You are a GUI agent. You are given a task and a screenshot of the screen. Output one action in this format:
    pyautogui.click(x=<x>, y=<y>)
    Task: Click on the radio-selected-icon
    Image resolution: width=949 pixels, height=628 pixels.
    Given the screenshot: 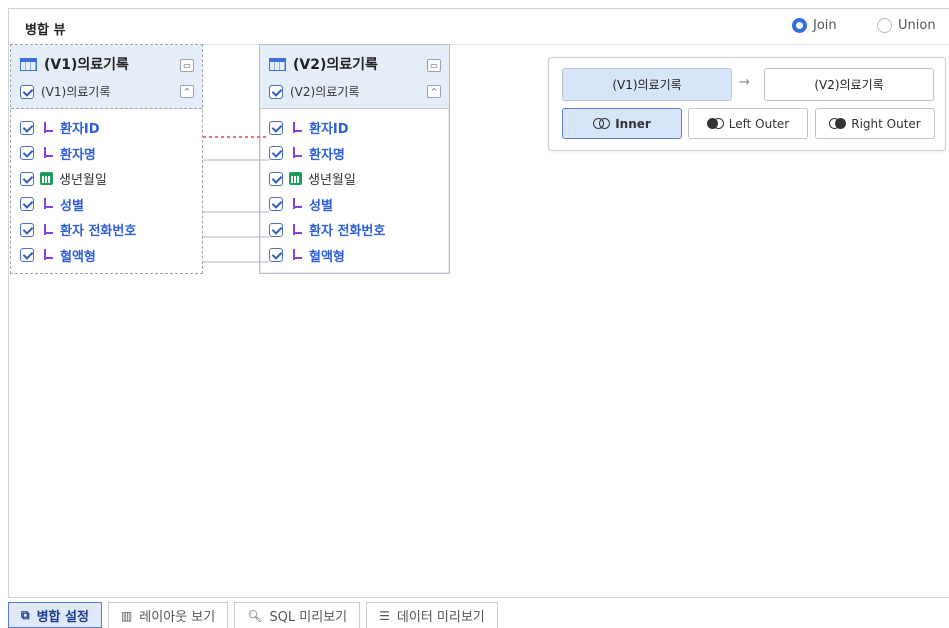 What is the action you would take?
    pyautogui.click(x=799, y=25)
    